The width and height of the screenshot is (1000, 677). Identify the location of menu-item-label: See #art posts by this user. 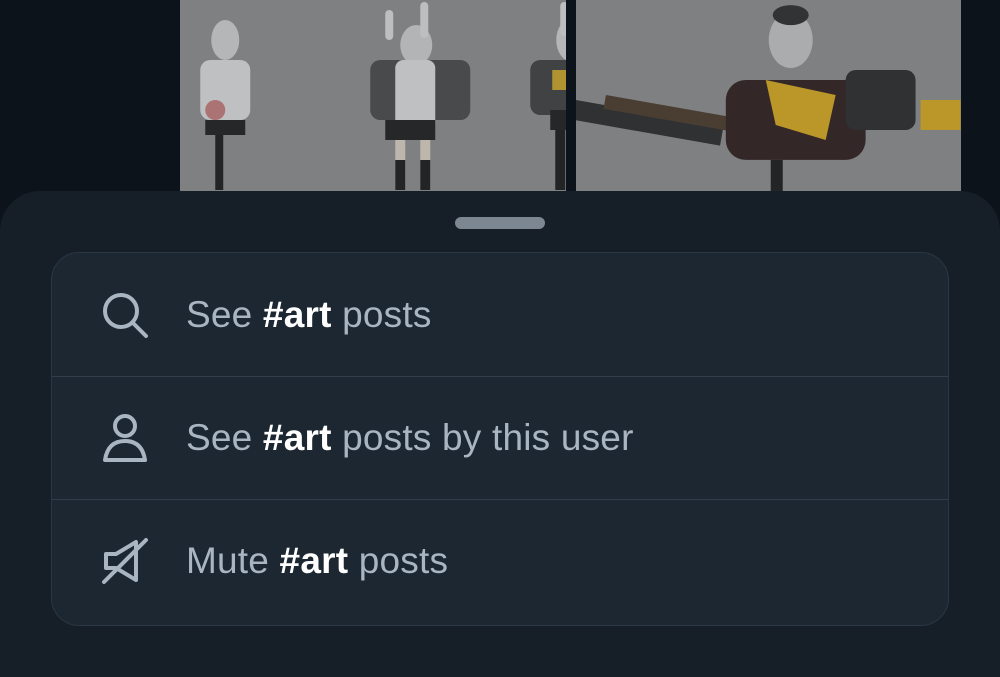
(410, 437).